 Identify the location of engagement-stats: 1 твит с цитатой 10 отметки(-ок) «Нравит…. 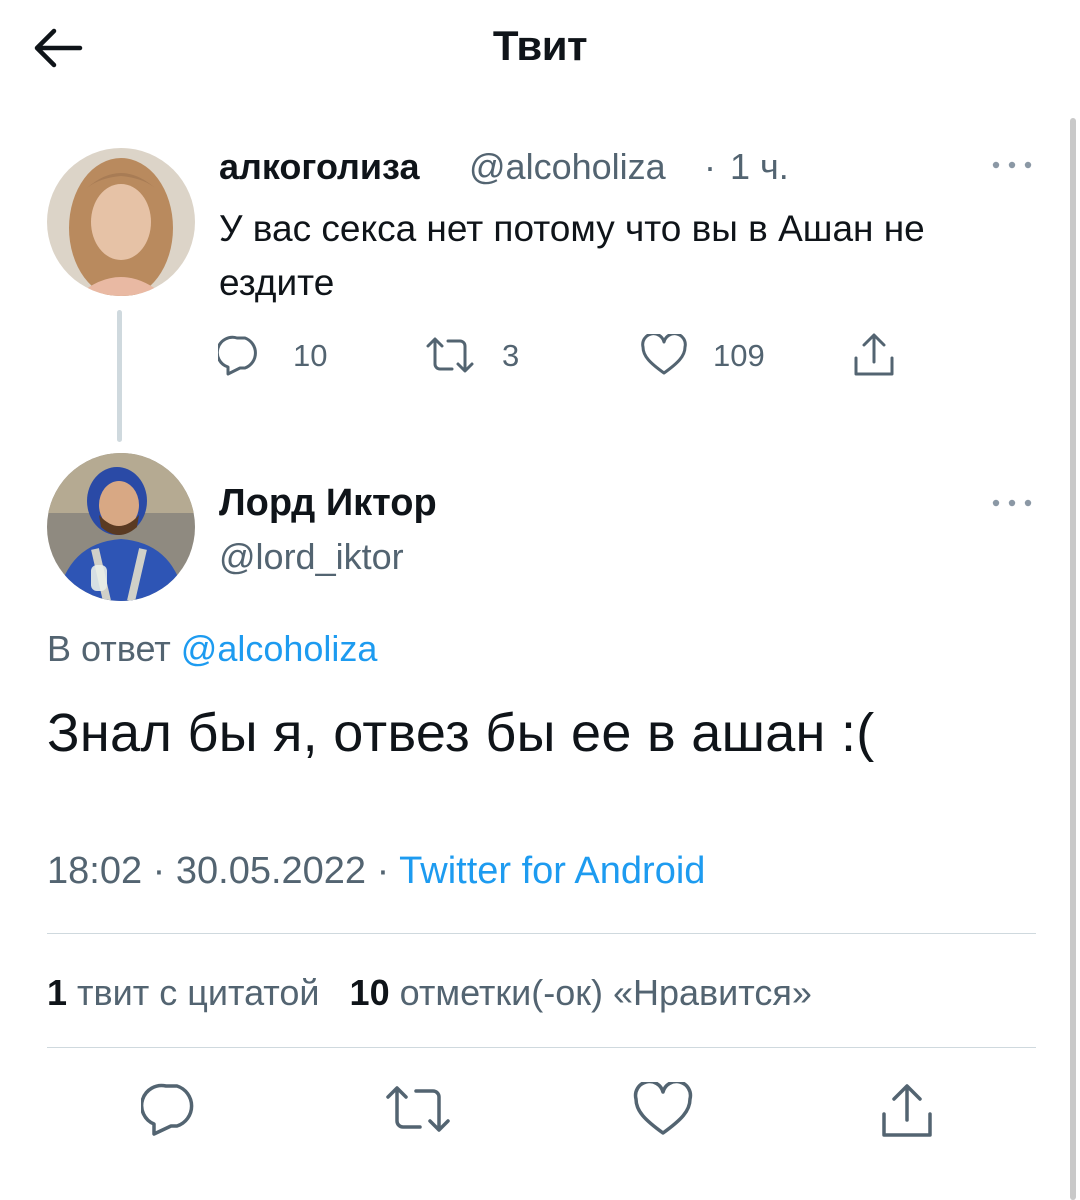
(429, 993).